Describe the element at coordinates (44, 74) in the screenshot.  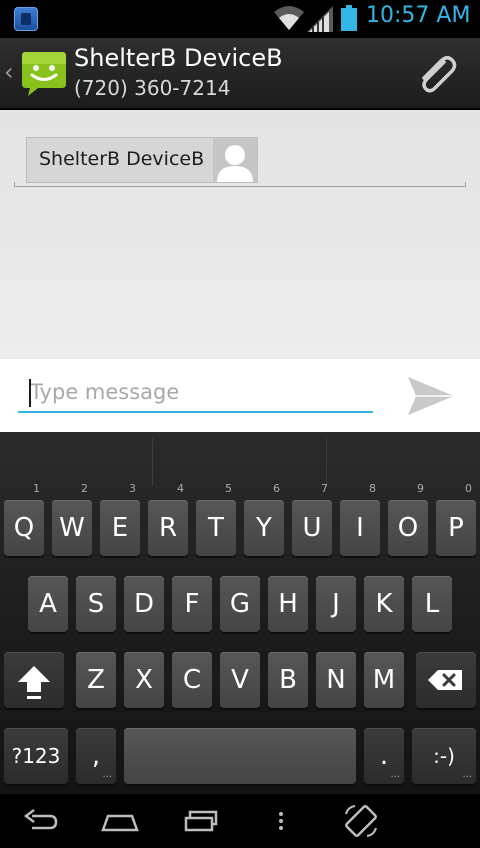
I see `android-messaging-icon` at that location.